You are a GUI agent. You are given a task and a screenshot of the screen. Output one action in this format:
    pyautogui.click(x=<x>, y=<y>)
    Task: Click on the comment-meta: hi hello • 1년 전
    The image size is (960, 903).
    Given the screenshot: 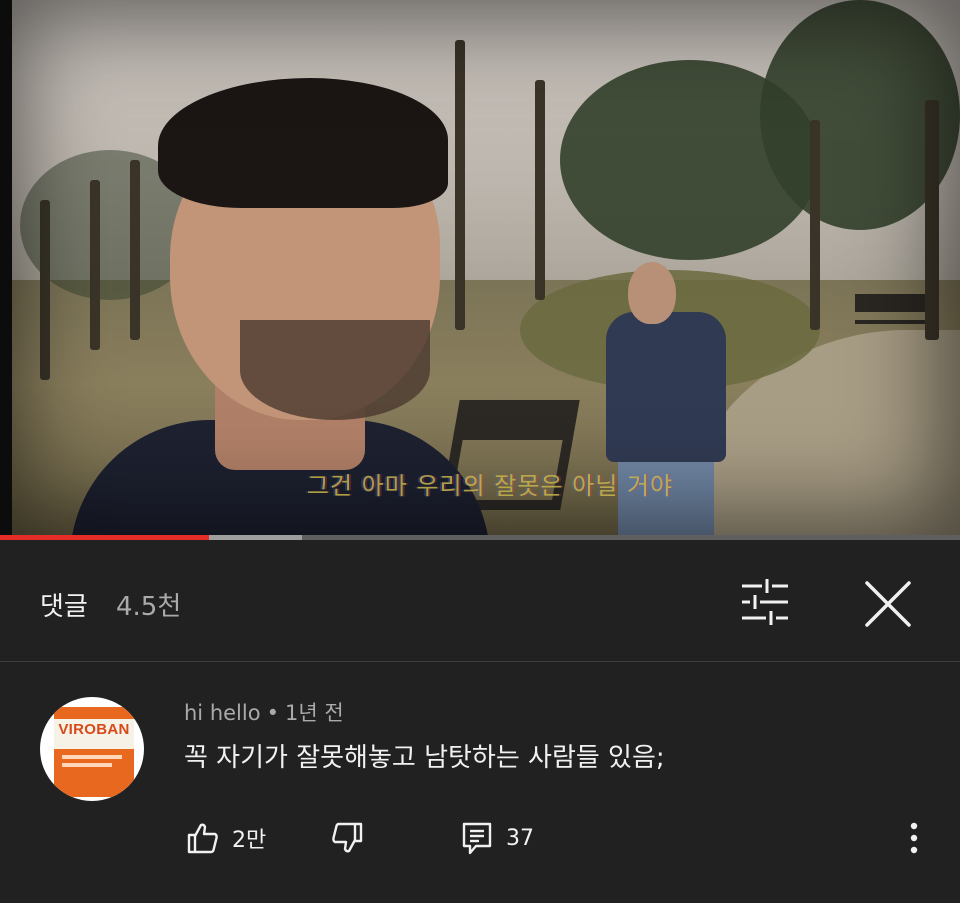 What is the action you would take?
    pyautogui.click(x=264, y=712)
    